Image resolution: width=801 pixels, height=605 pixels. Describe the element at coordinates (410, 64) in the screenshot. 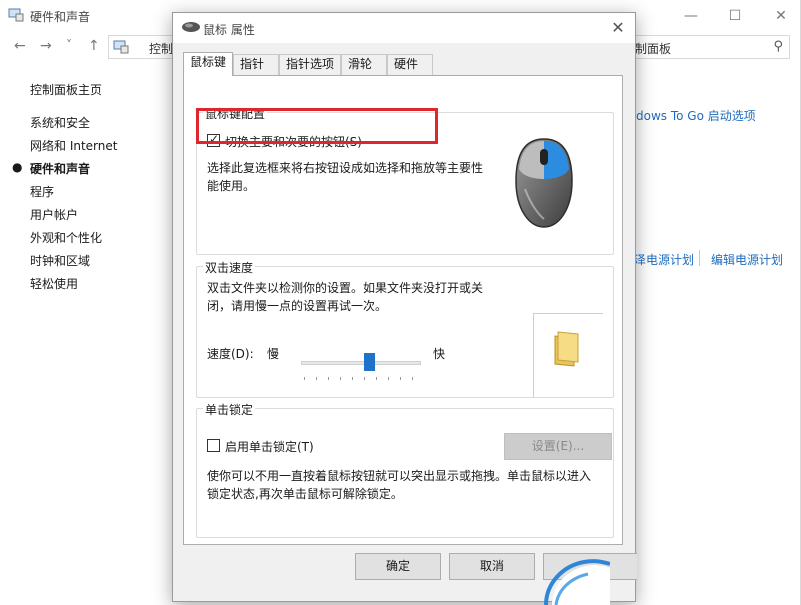

I see `tab-hardware: 硬件` at that location.